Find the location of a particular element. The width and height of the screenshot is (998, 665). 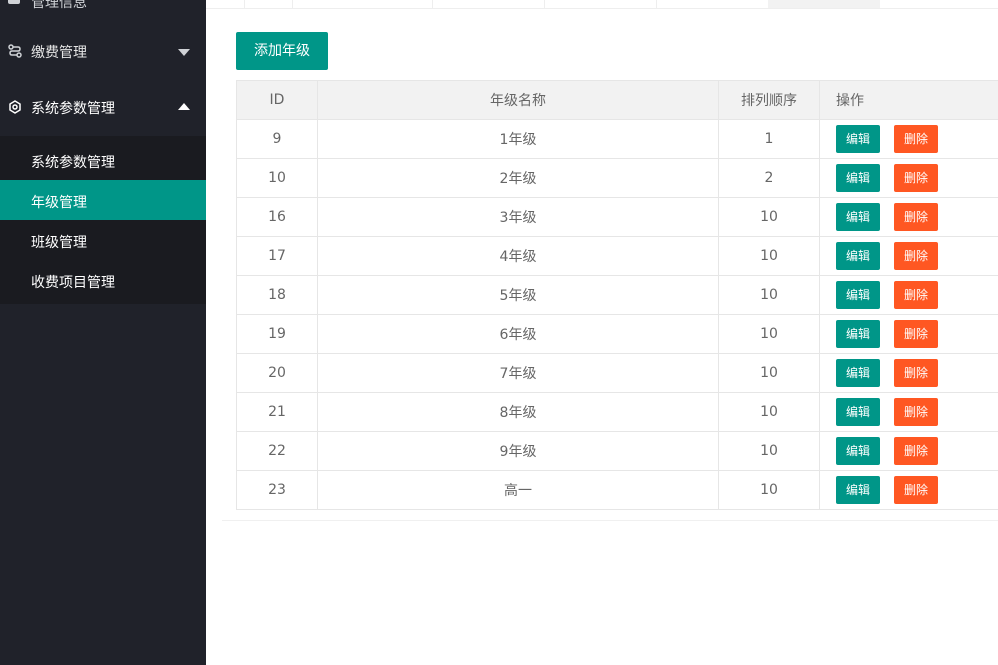

submenu-item-grade: 年级管理 is located at coordinates (103, 200).